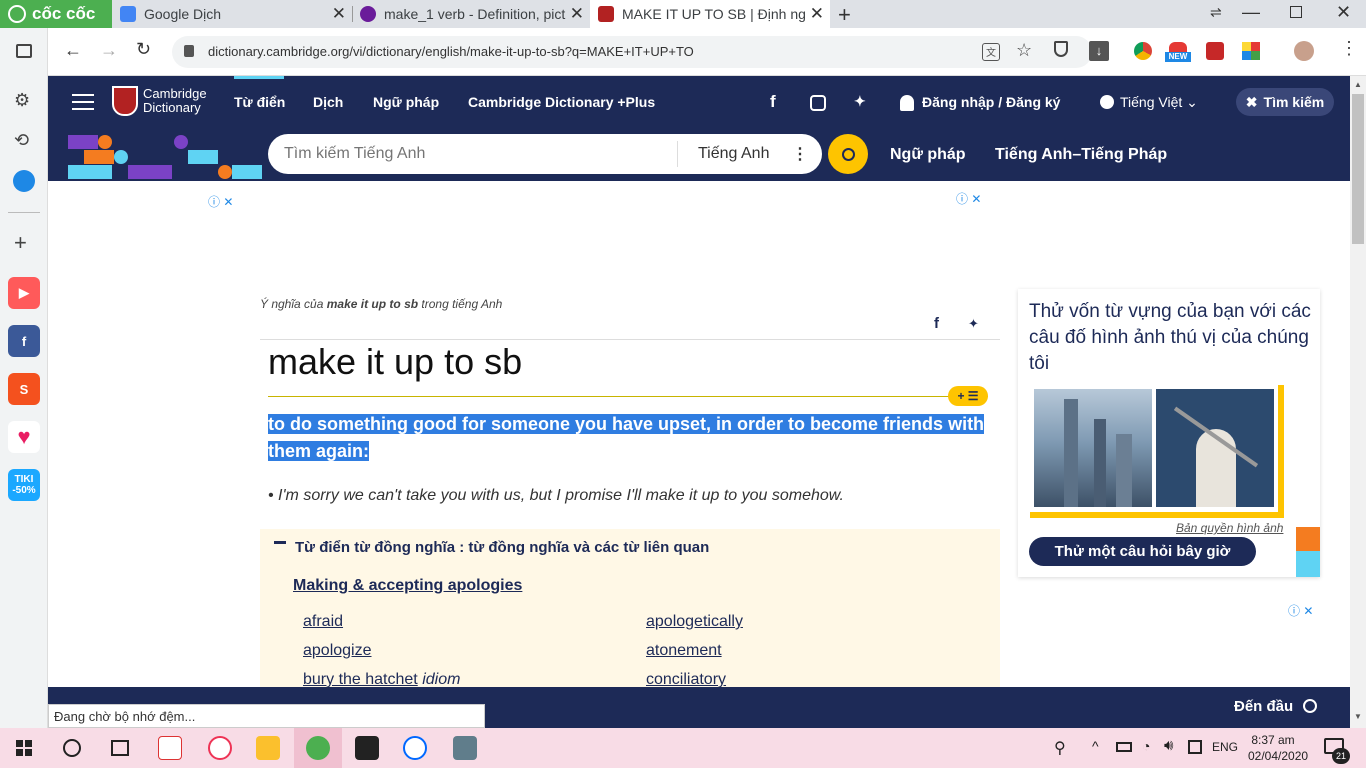 The height and width of the screenshot is (768, 1366). I want to click on twitter-icon: ✦, so click(860, 101).